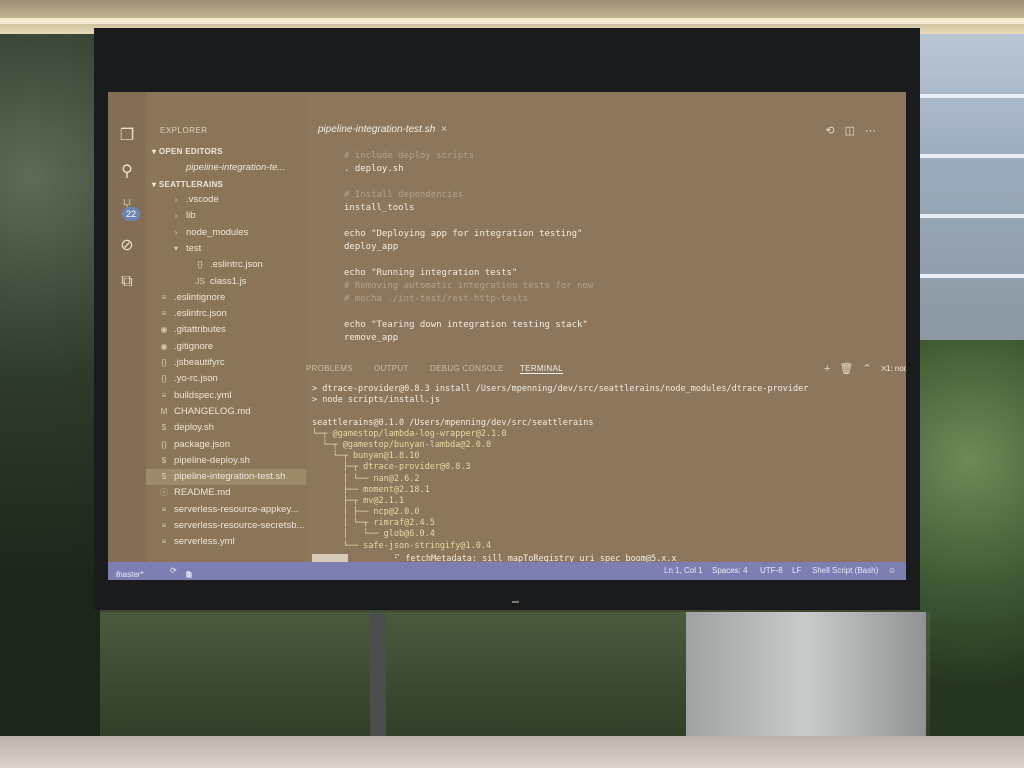  I want to click on tree-item: ≡ buildspec.yml, so click(189, 396).